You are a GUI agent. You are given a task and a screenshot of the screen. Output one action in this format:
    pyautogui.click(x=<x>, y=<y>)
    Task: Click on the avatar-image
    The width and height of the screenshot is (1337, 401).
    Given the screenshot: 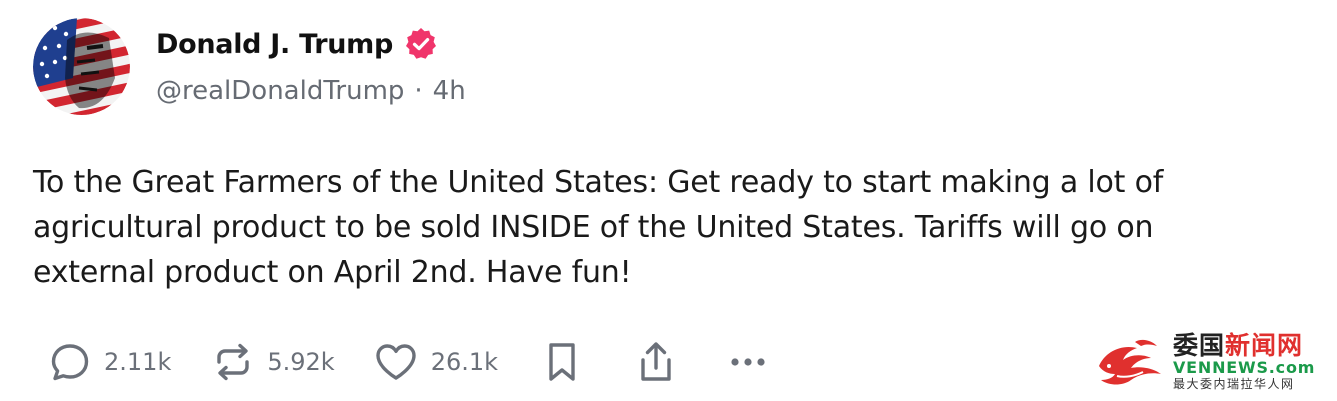 What is the action you would take?
    pyautogui.click(x=81, y=66)
    